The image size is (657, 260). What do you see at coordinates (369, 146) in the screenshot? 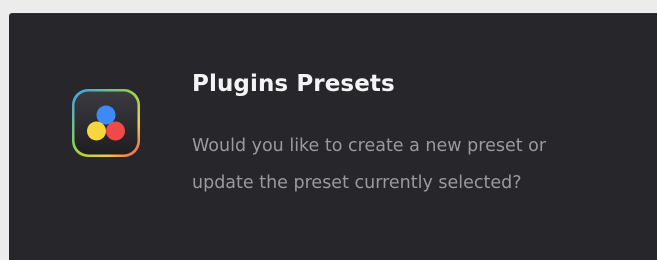
I see `dialog-message-line: Would you like to create a new preset or` at bounding box center [369, 146].